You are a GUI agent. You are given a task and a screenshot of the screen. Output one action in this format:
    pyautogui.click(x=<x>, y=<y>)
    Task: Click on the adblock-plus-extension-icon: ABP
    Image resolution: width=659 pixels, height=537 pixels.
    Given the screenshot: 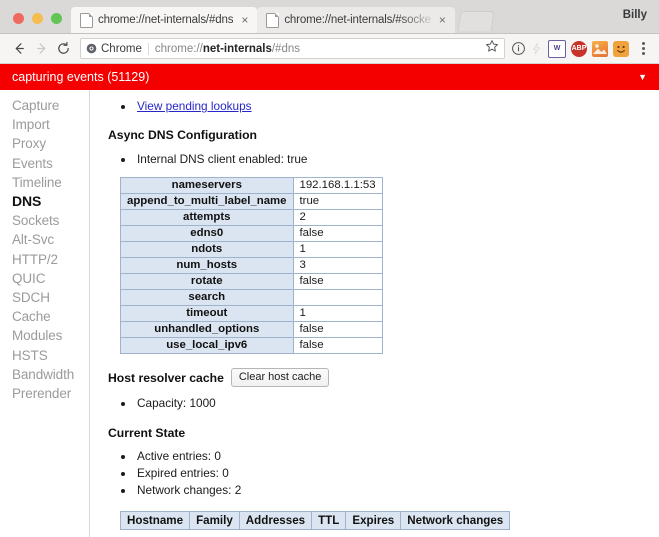 What is the action you would take?
    pyautogui.click(x=579, y=48)
    